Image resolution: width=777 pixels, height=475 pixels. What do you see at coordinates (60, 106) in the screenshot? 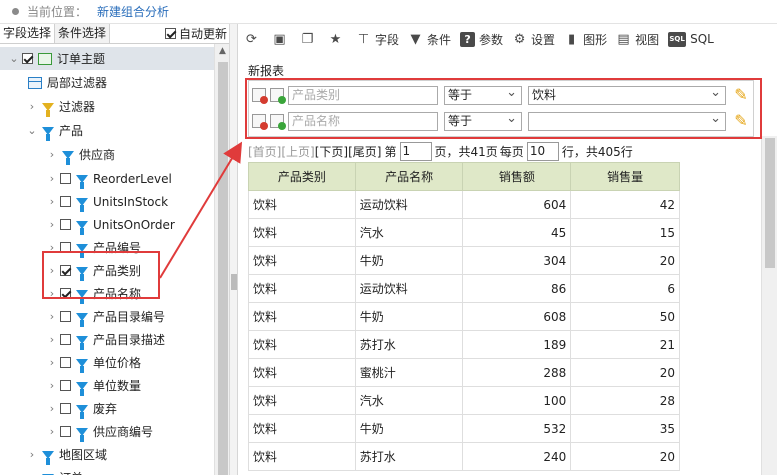
I see `tree-node-filter: › 过滤器` at bounding box center [60, 106].